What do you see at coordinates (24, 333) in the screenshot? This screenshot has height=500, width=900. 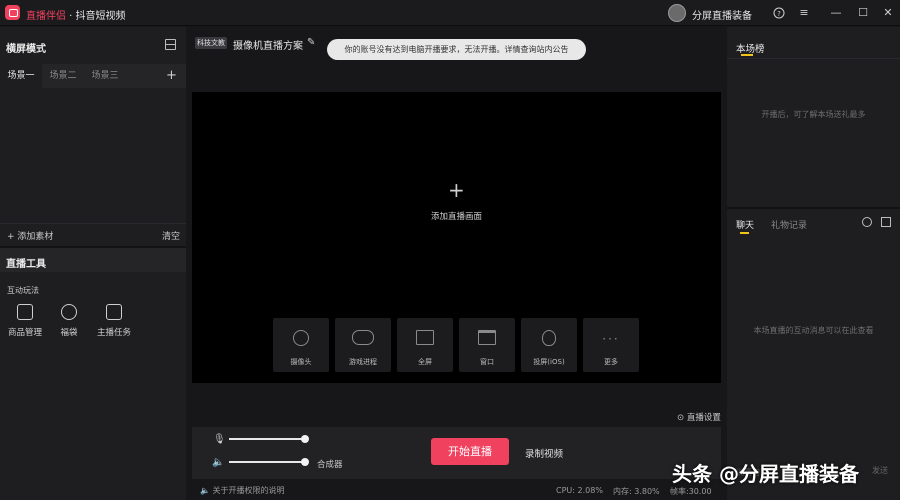 I see `tool-label: 商品管理` at bounding box center [24, 333].